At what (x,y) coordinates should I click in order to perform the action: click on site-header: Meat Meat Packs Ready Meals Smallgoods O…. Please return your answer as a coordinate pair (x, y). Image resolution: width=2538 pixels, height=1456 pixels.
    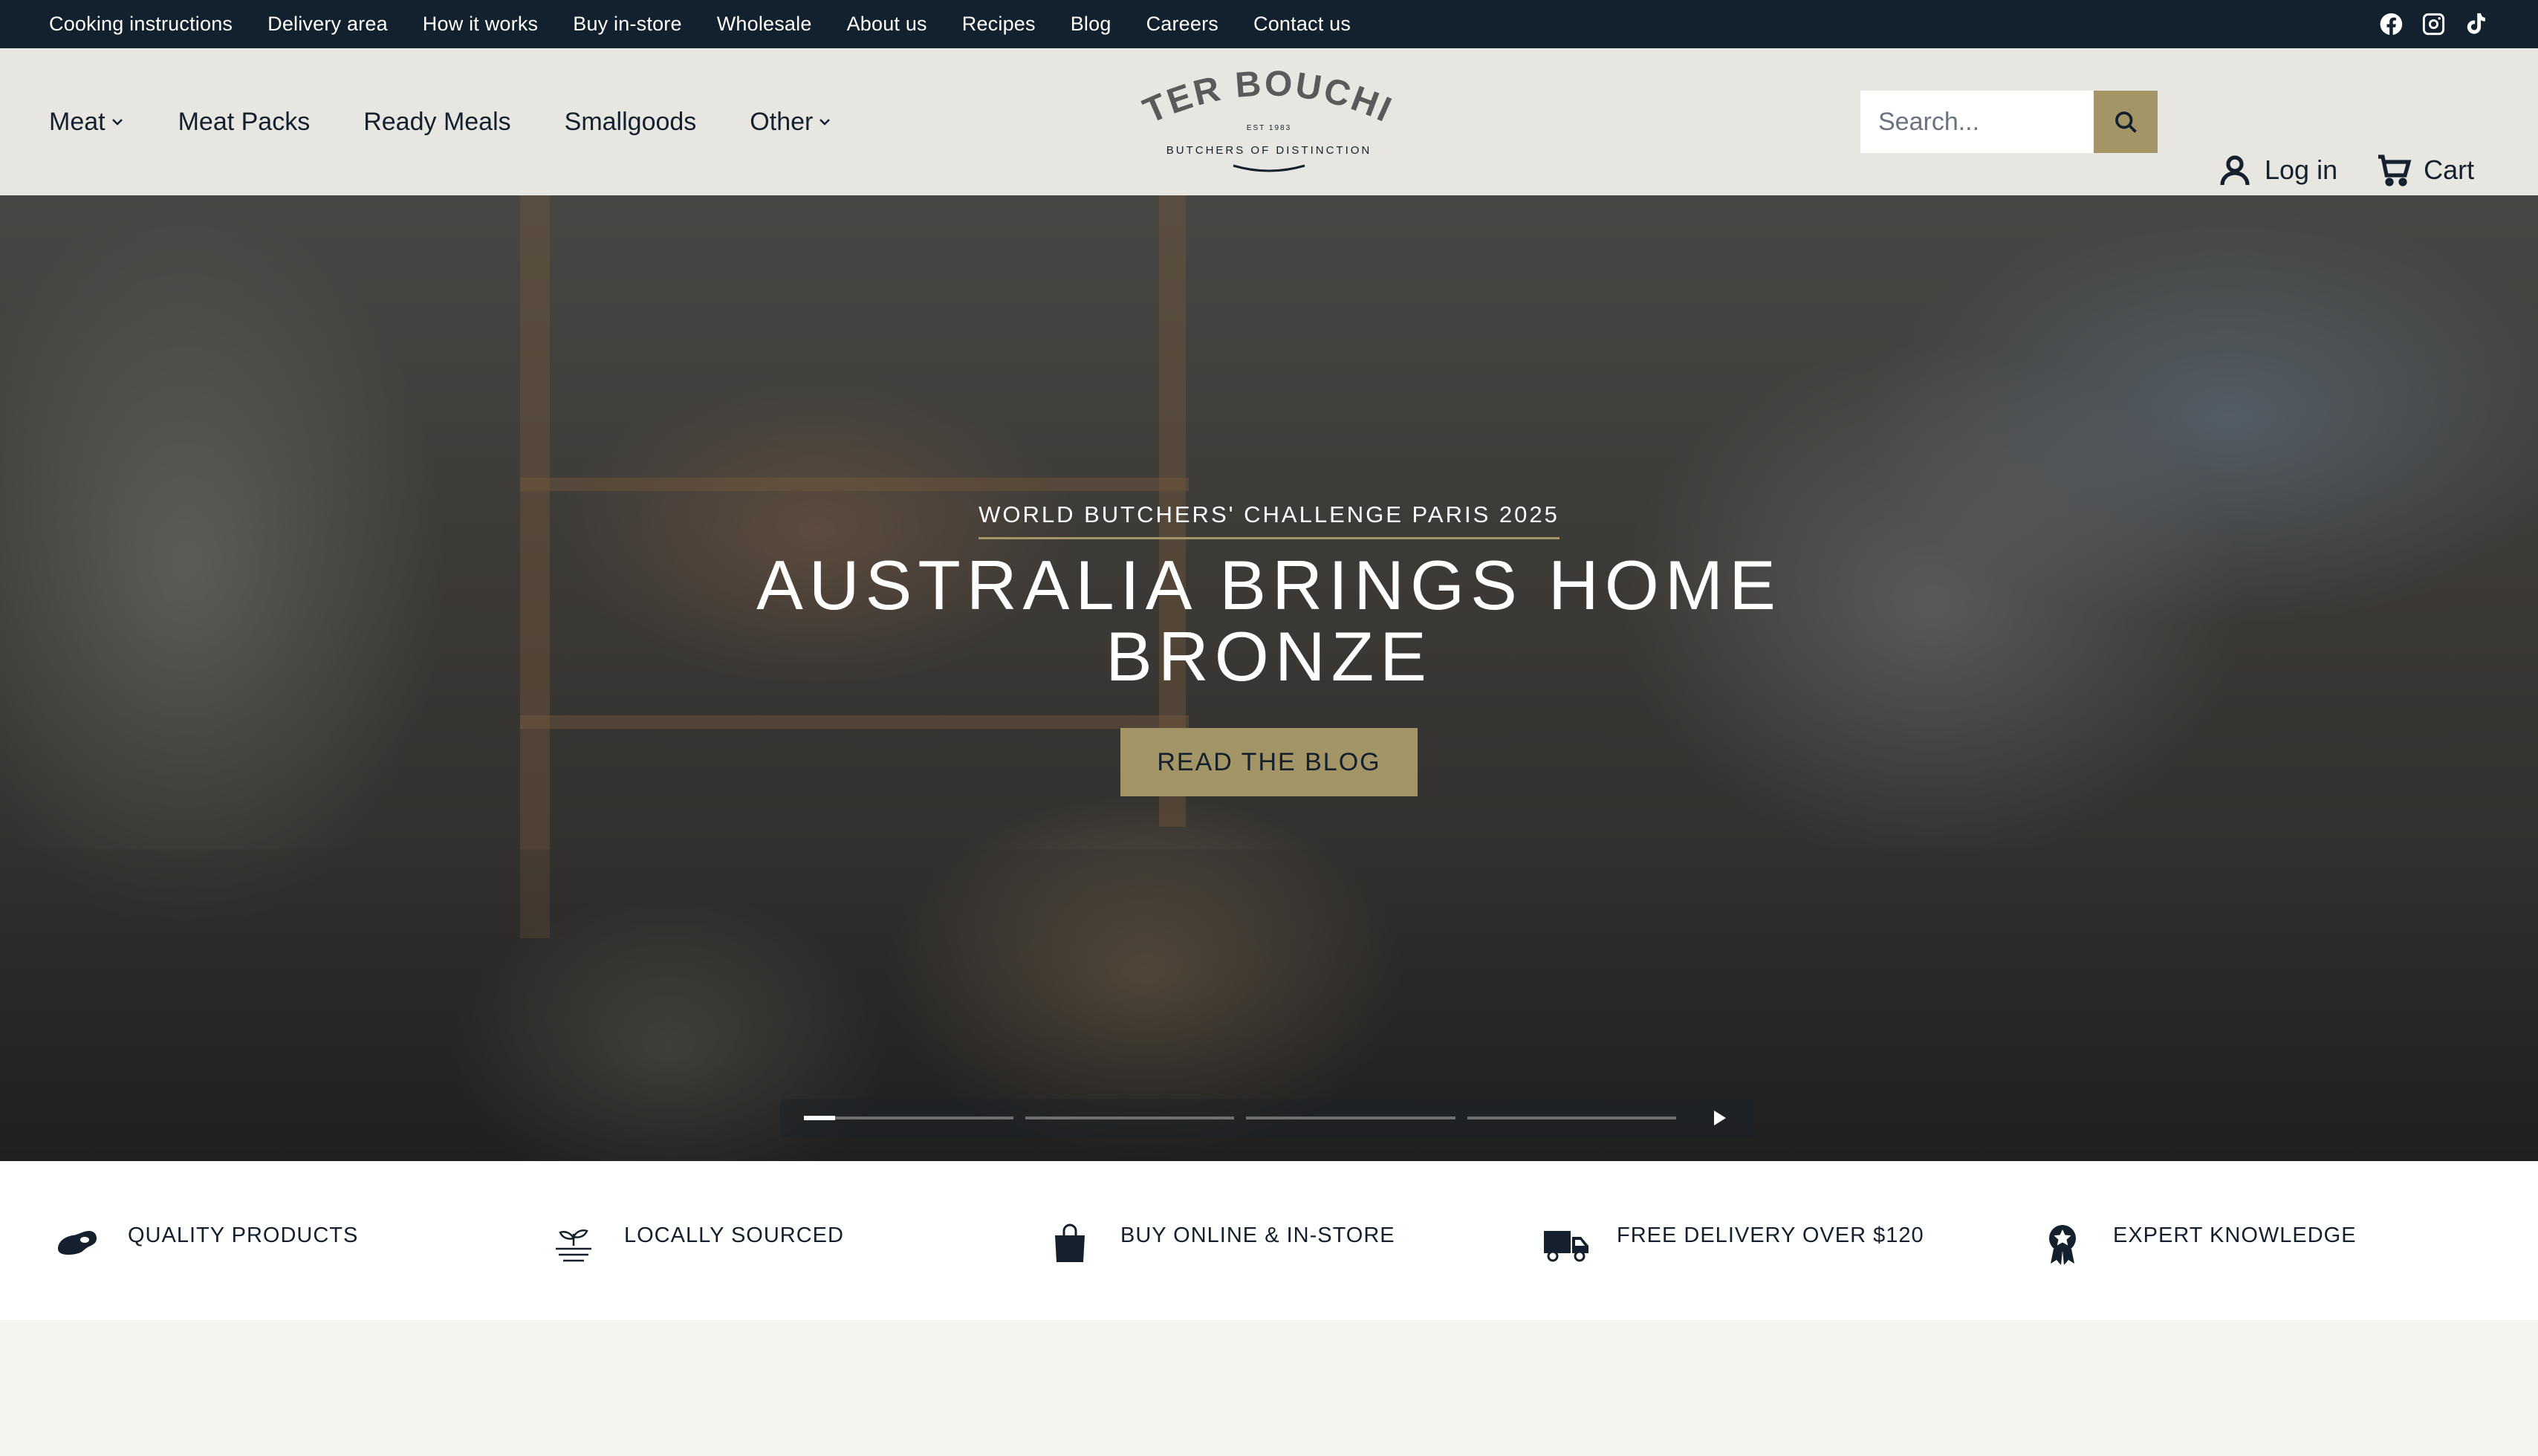
    Looking at the image, I should click on (1269, 116).